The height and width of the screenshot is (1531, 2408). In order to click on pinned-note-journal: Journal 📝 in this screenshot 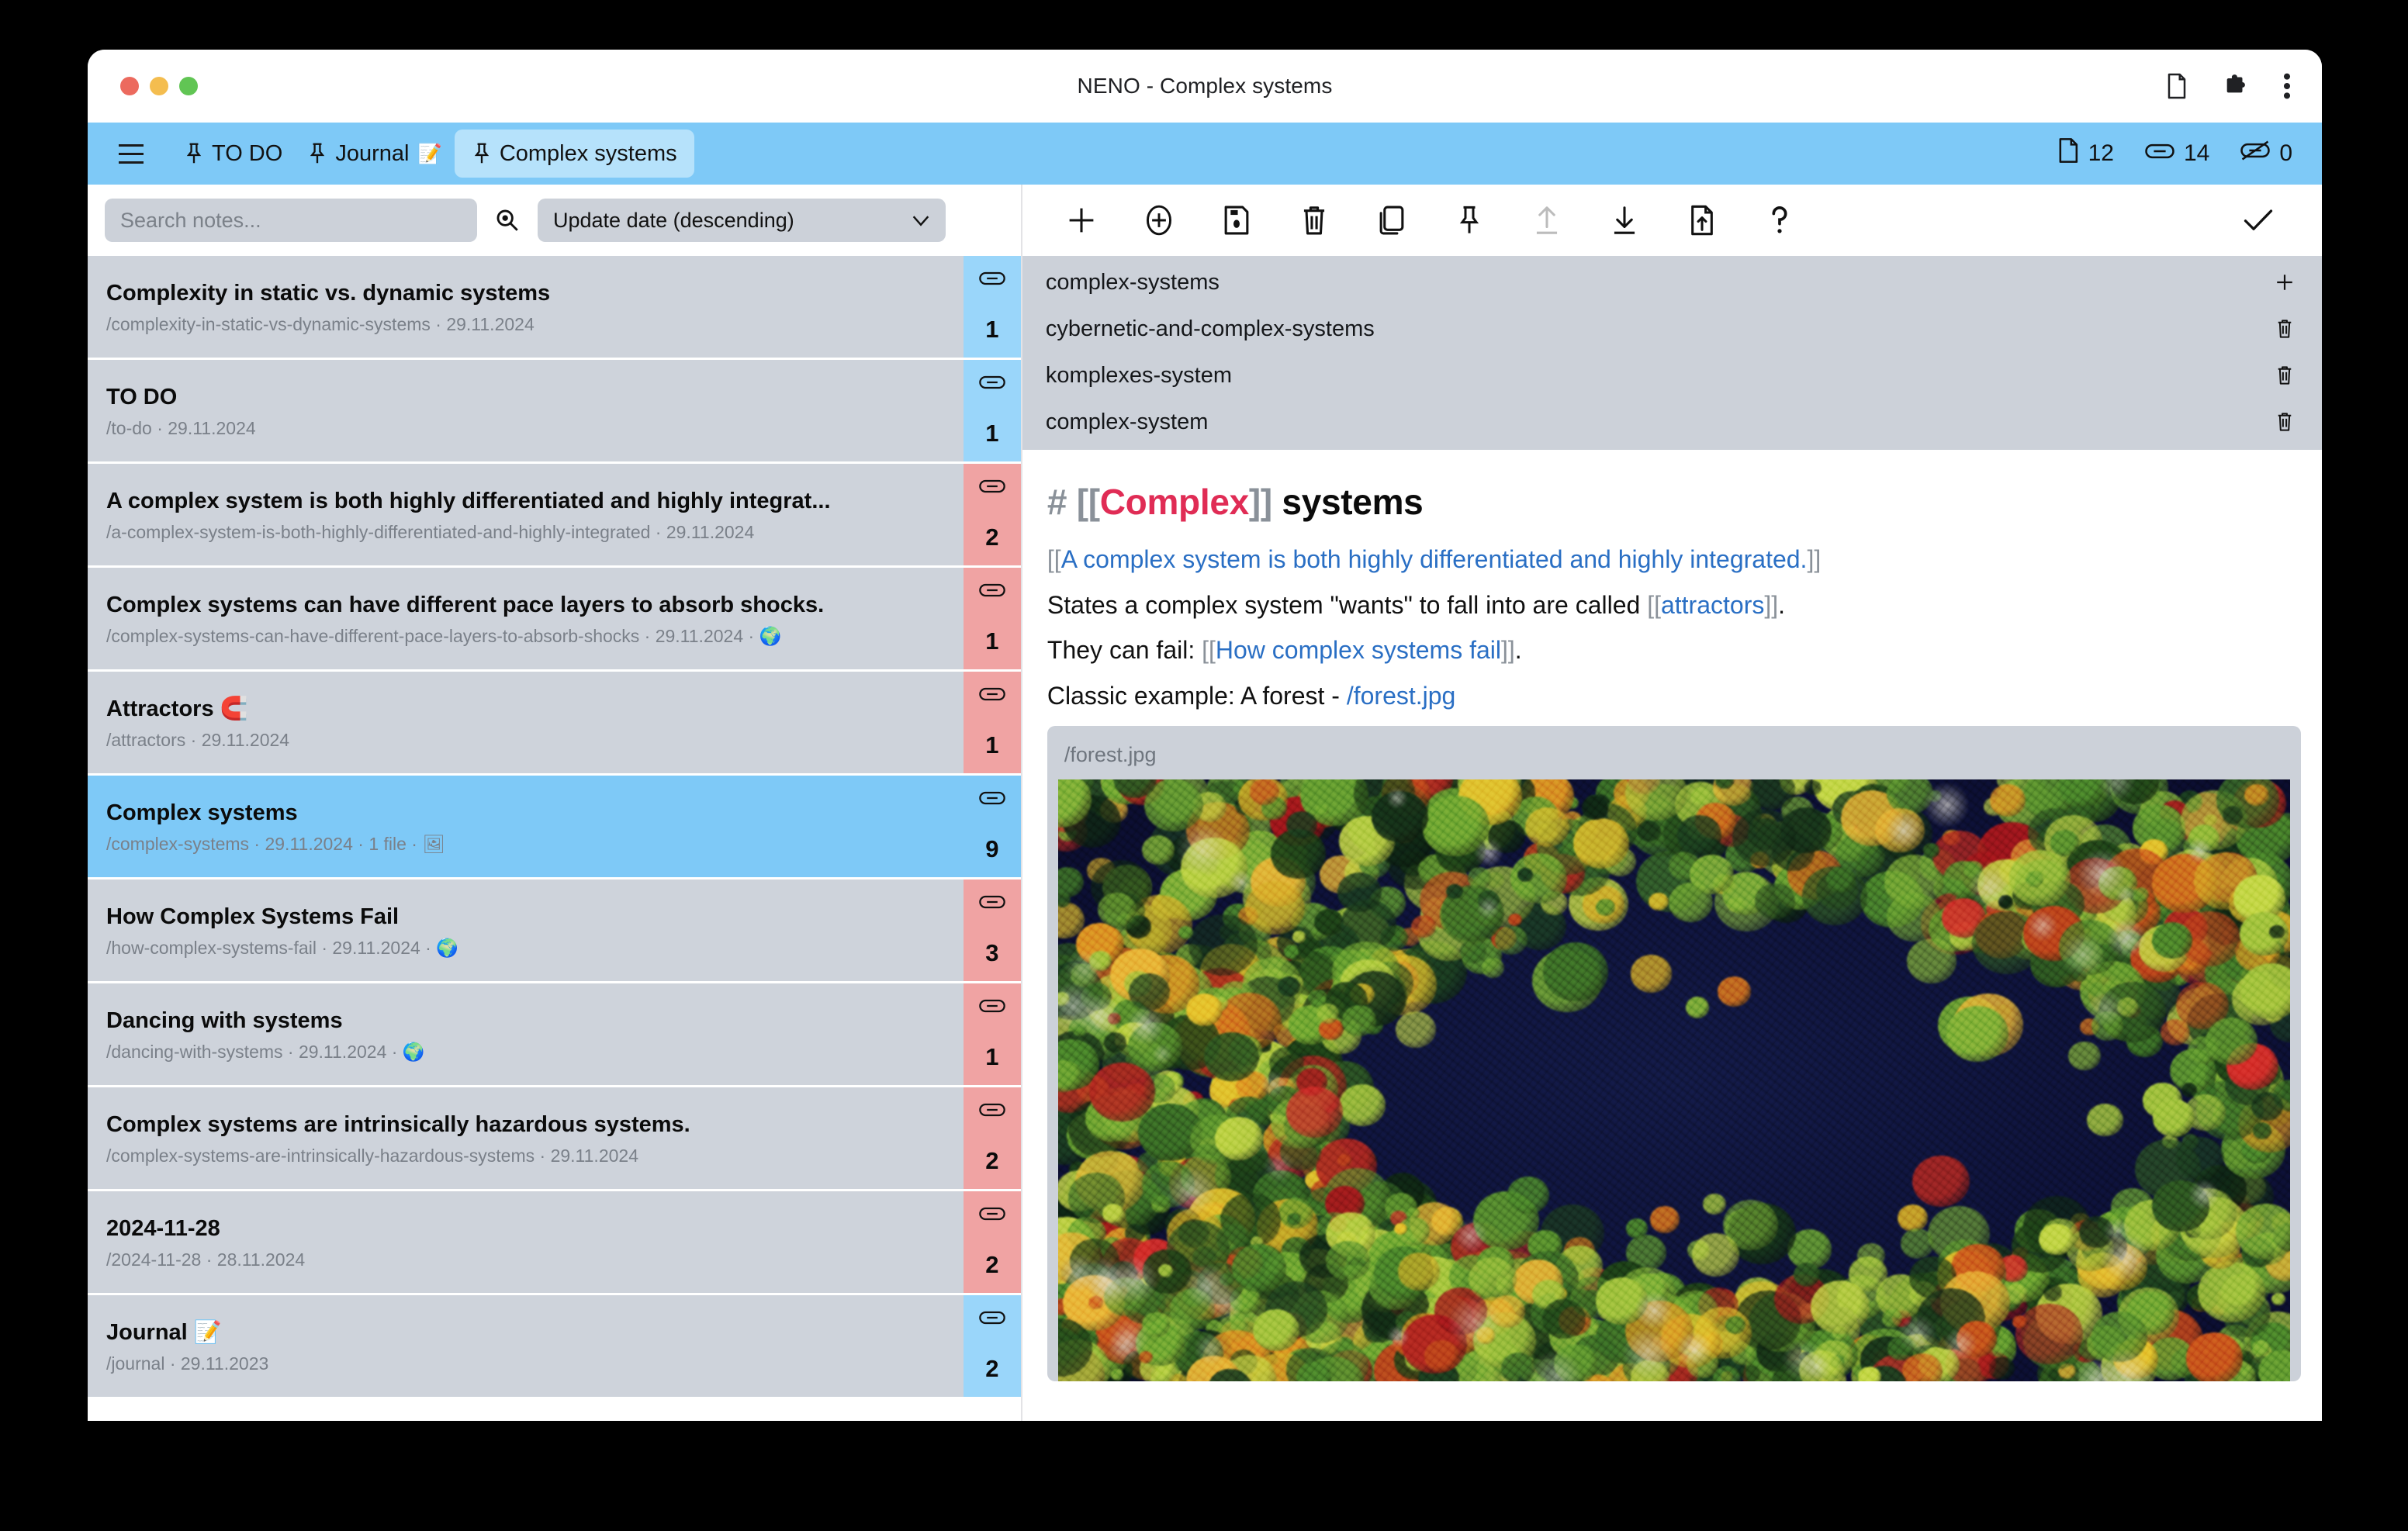, I will do `click(375, 154)`.